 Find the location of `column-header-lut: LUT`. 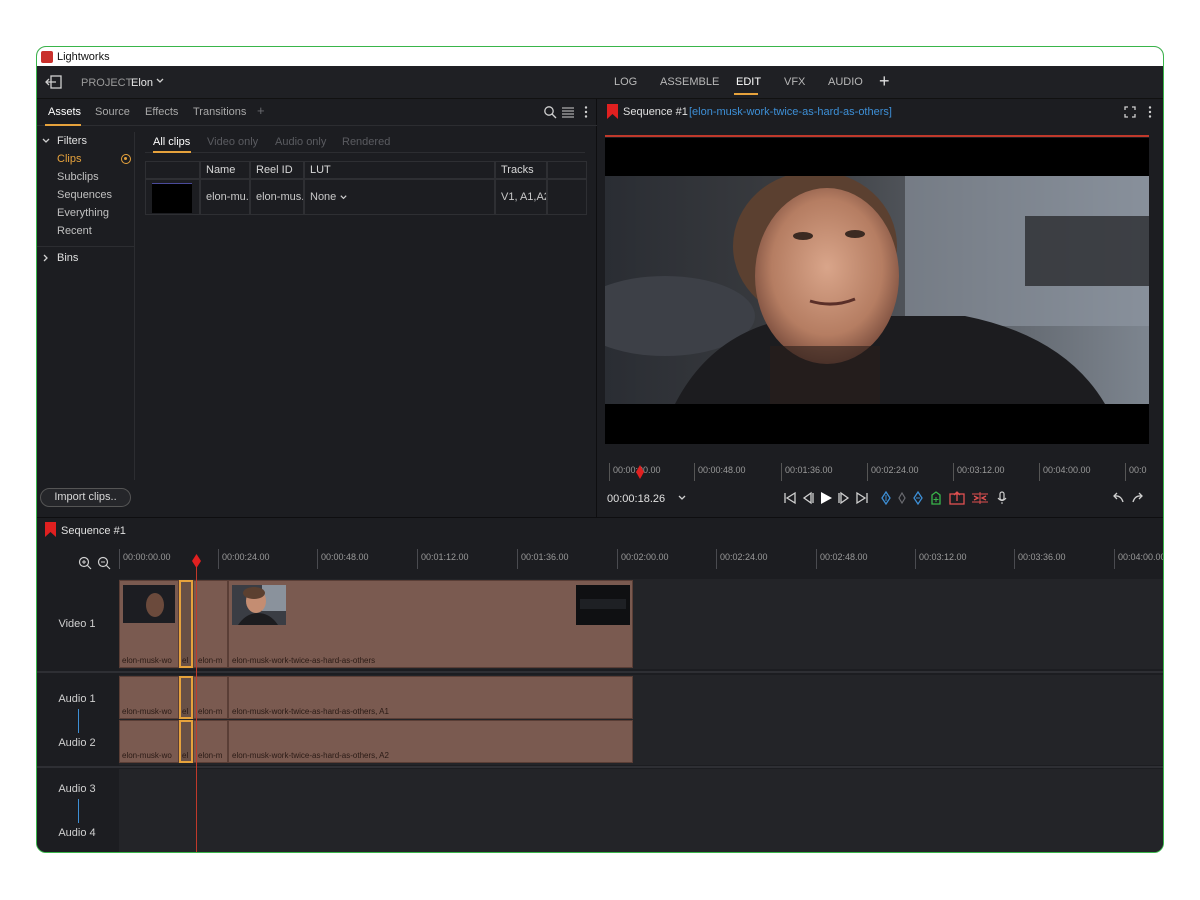

column-header-lut: LUT is located at coordinates (399, 170).